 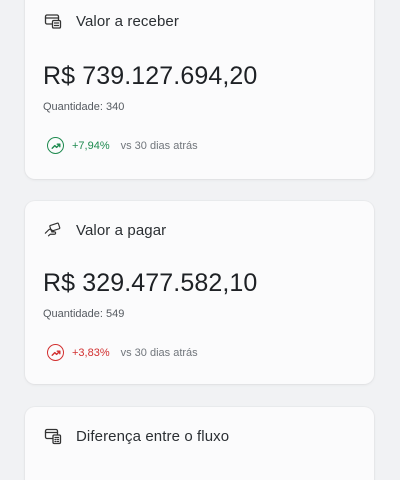 What do you see at coordinates (127, 21) in the screenshot?
I see `card-title: Valor a receber` at bounding box center [127, 21].